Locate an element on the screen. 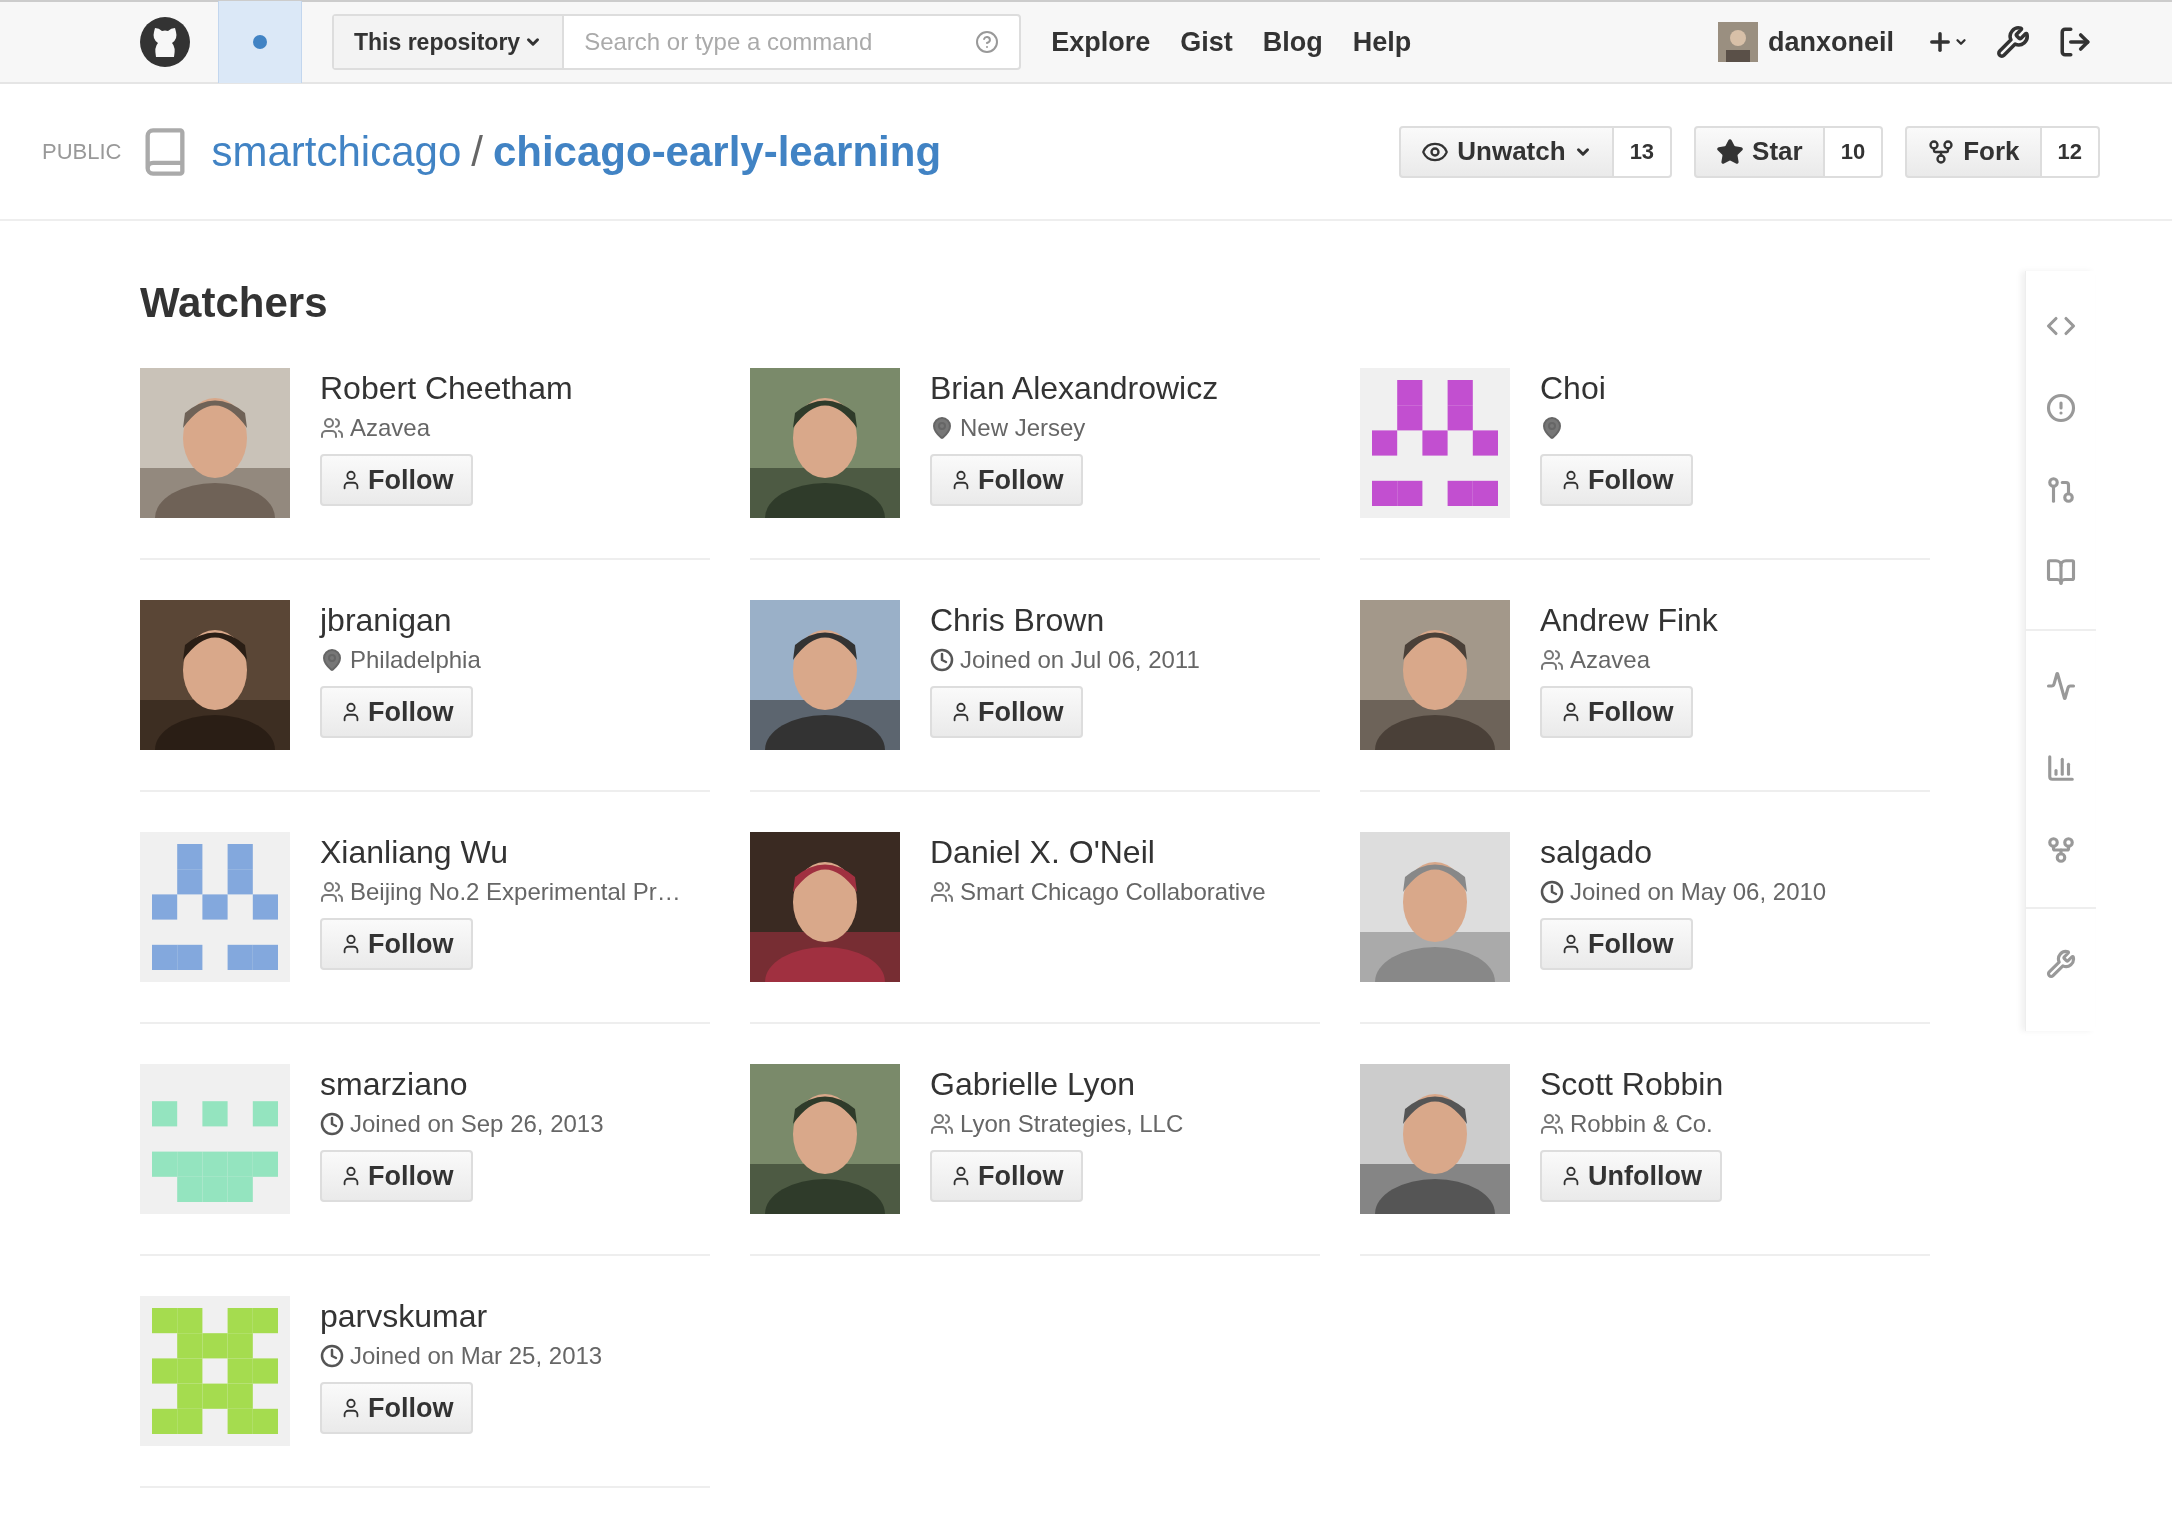 The image size is (2172, 1514). star-button: Star is located at coordinates (1759, 151).